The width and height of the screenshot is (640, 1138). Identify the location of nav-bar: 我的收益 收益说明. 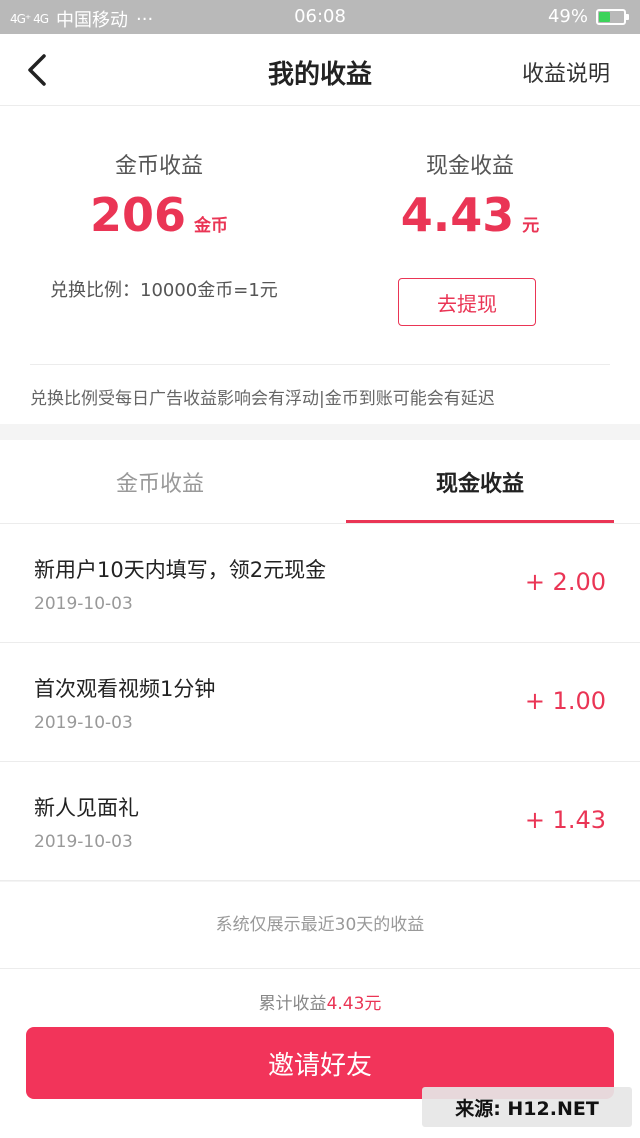
(320, 70).